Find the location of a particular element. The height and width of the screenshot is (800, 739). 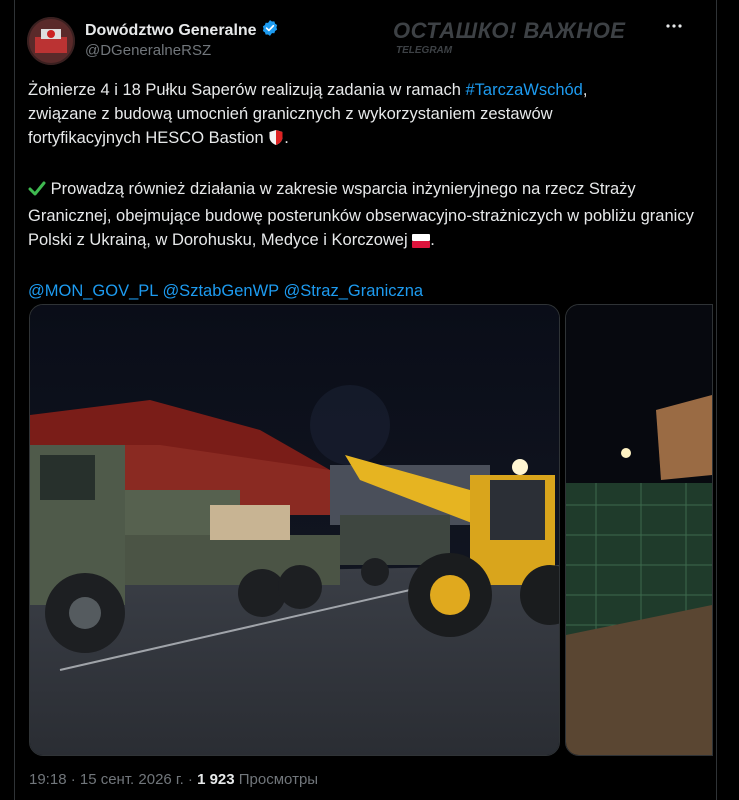

views-count: 1 923 is located at coordinates (216, 779).